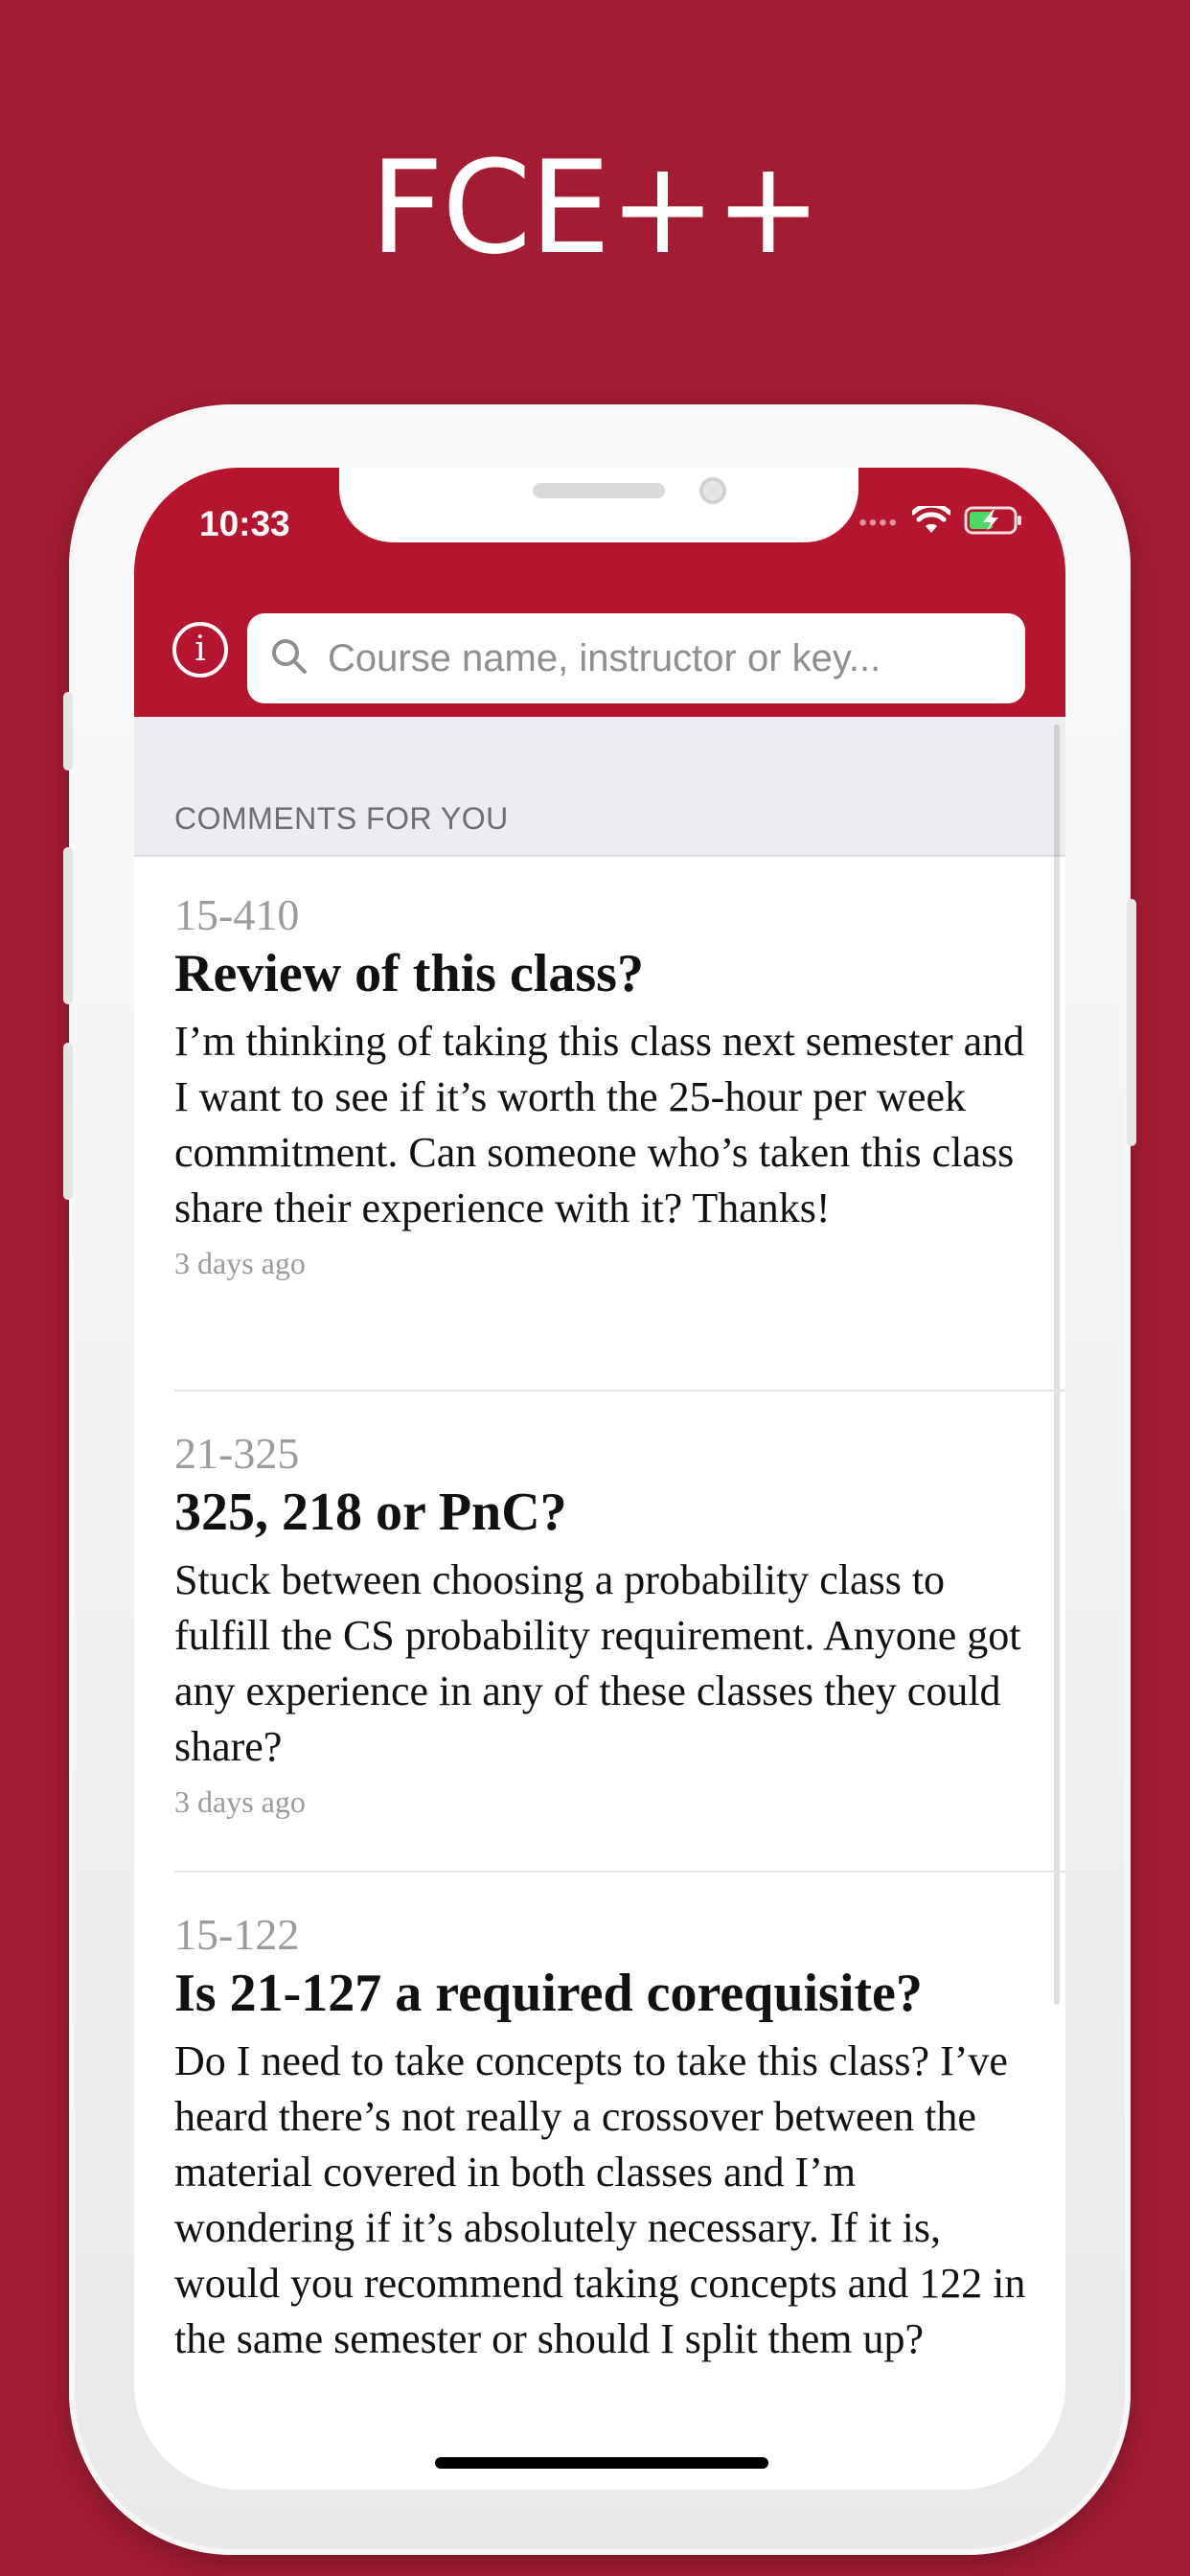 The width and height of the screenshot is (1190, 2576). I want to click on status-time: 10:33, so click(245, 523).